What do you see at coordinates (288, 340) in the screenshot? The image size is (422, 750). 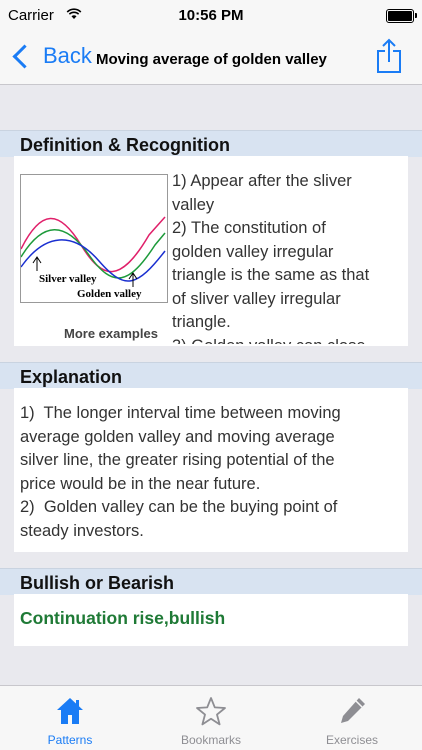 I see `definition-line: 3) Golden valley can close` at bounding box center [288, 340].